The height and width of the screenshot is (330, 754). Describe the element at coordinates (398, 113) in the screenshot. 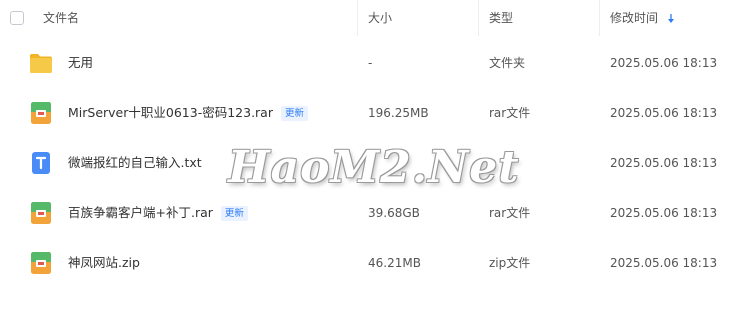

I see `file-size: 196.25MB` at that location.